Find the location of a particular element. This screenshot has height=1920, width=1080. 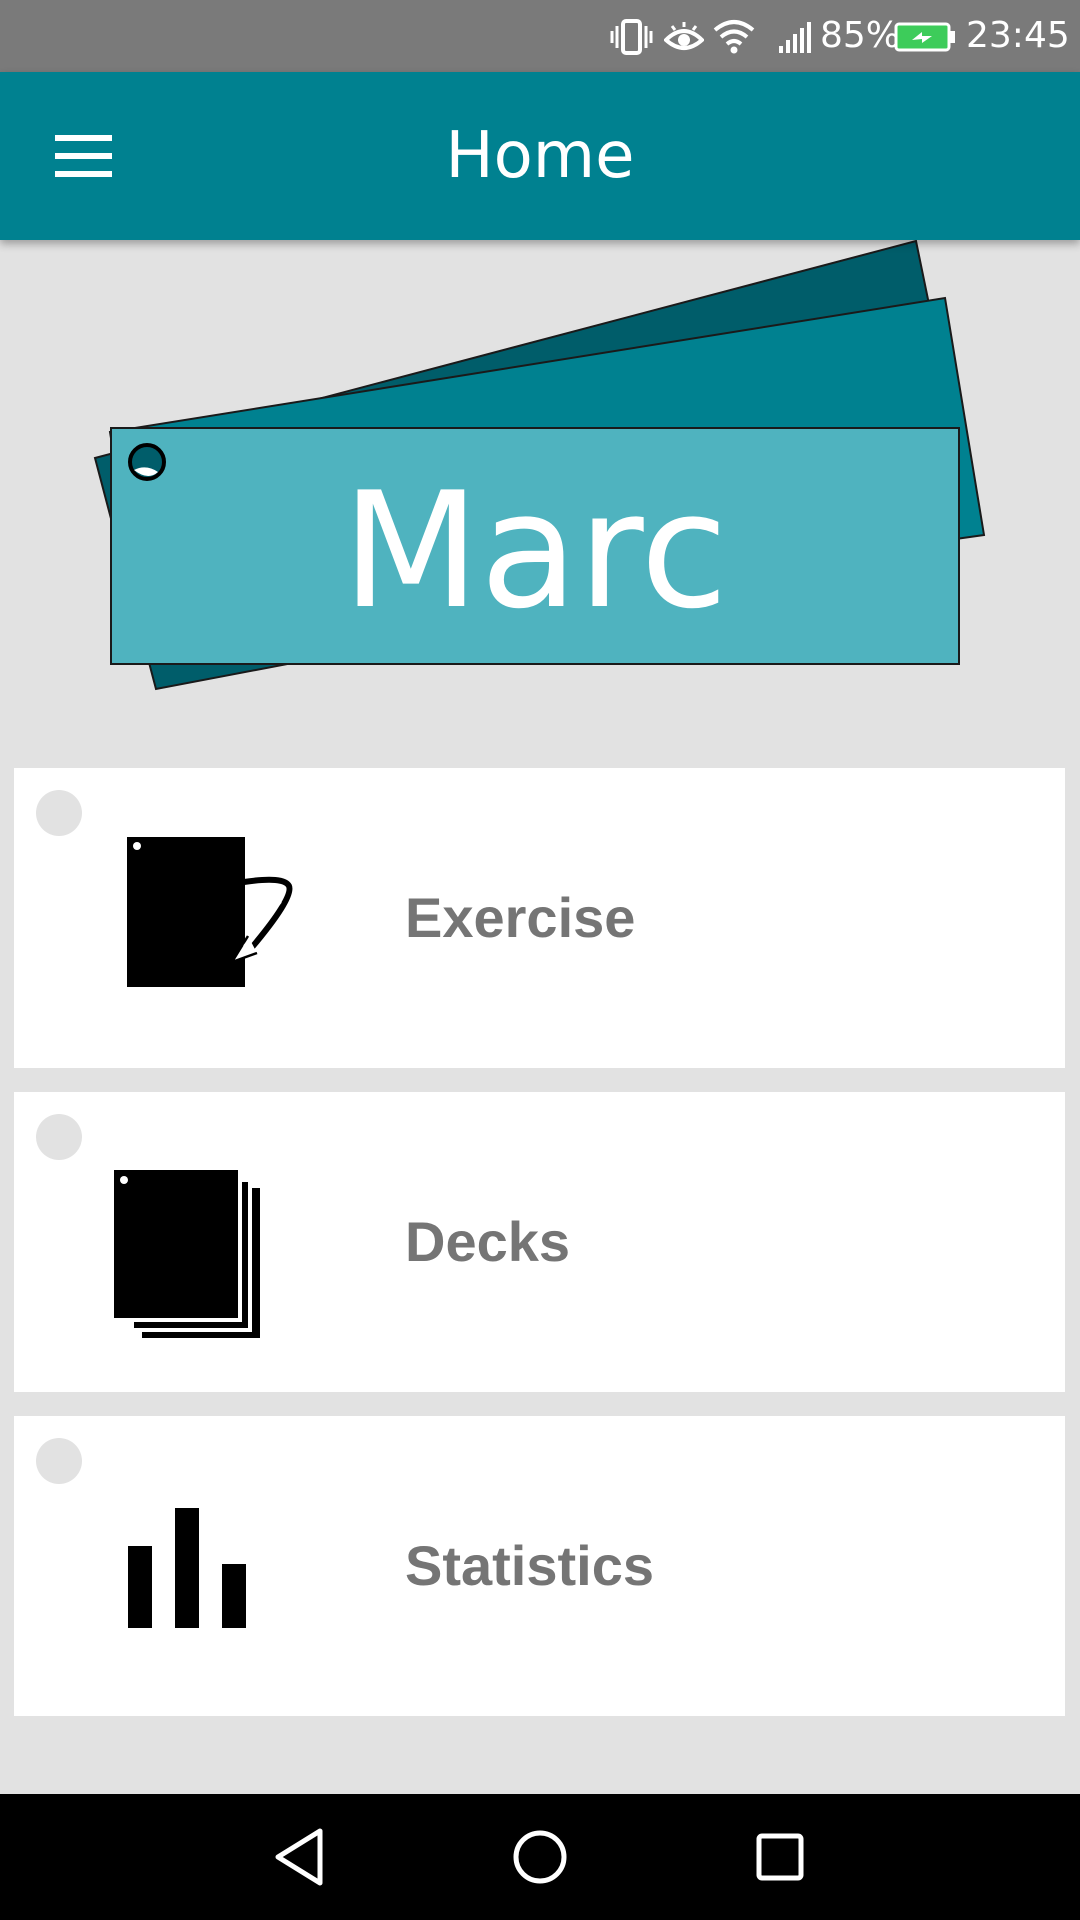

wifi-icon is located at coordinates (734, 37).